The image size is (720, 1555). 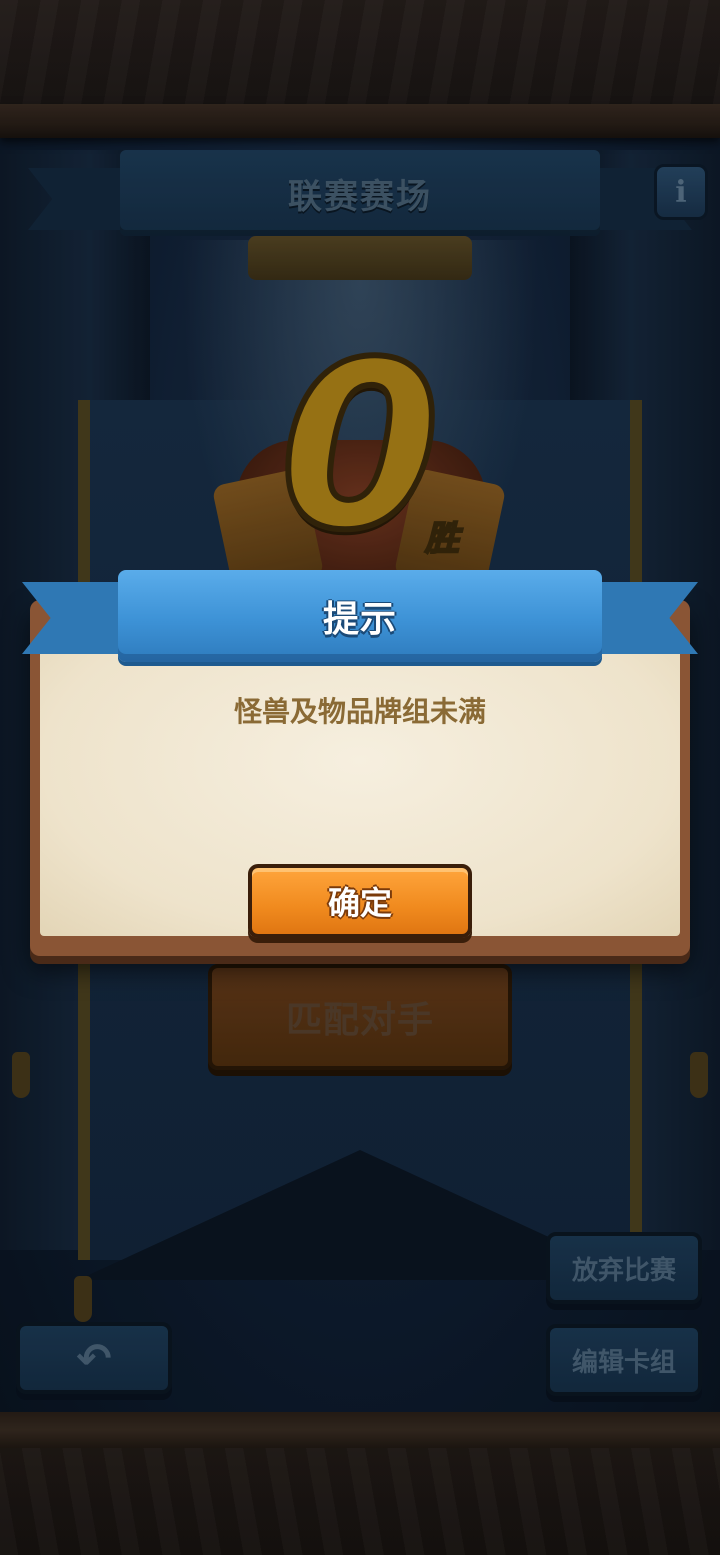 What do you see at coordinates (359, 619) in the screenshot?
I see `dialog-title: 提示` at bounding box center [359, 619].